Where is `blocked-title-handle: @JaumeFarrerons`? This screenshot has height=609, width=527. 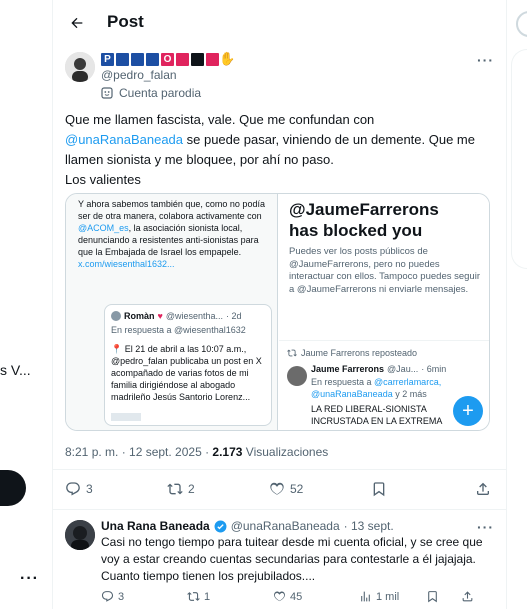 blocked-title-handle: @JaumeFarrerons is located at coordinates (364, 209).